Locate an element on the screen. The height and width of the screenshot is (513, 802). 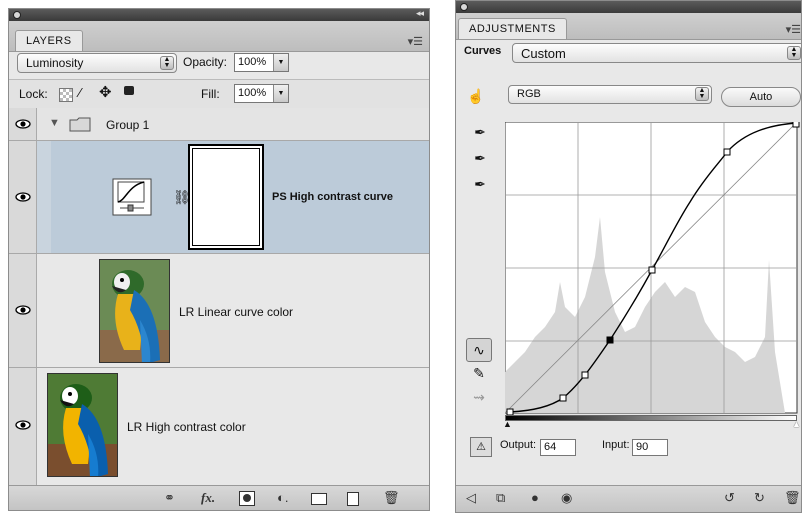
view-previous-state-icon: ◉ is located at coordinates (566, 498).